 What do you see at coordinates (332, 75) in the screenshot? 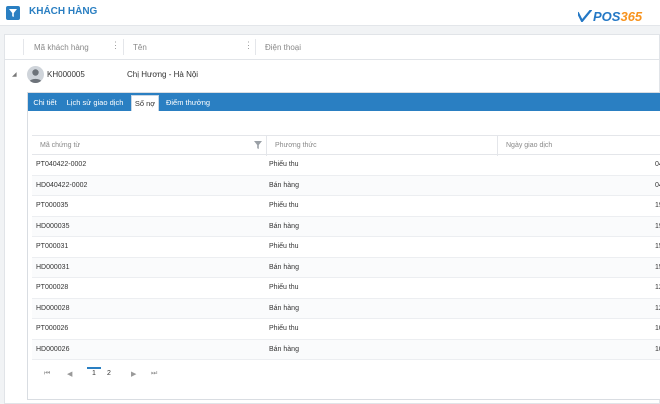
I see `customer-row: ◢ KH000005 Chị Hương - Hà Nội` at bounding box center [332, 75].